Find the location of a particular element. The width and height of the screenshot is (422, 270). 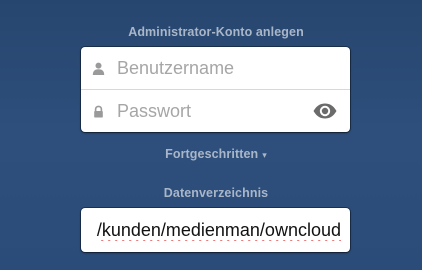

advanced-label: Fortgeschritten is located at coordinates (212, 154).